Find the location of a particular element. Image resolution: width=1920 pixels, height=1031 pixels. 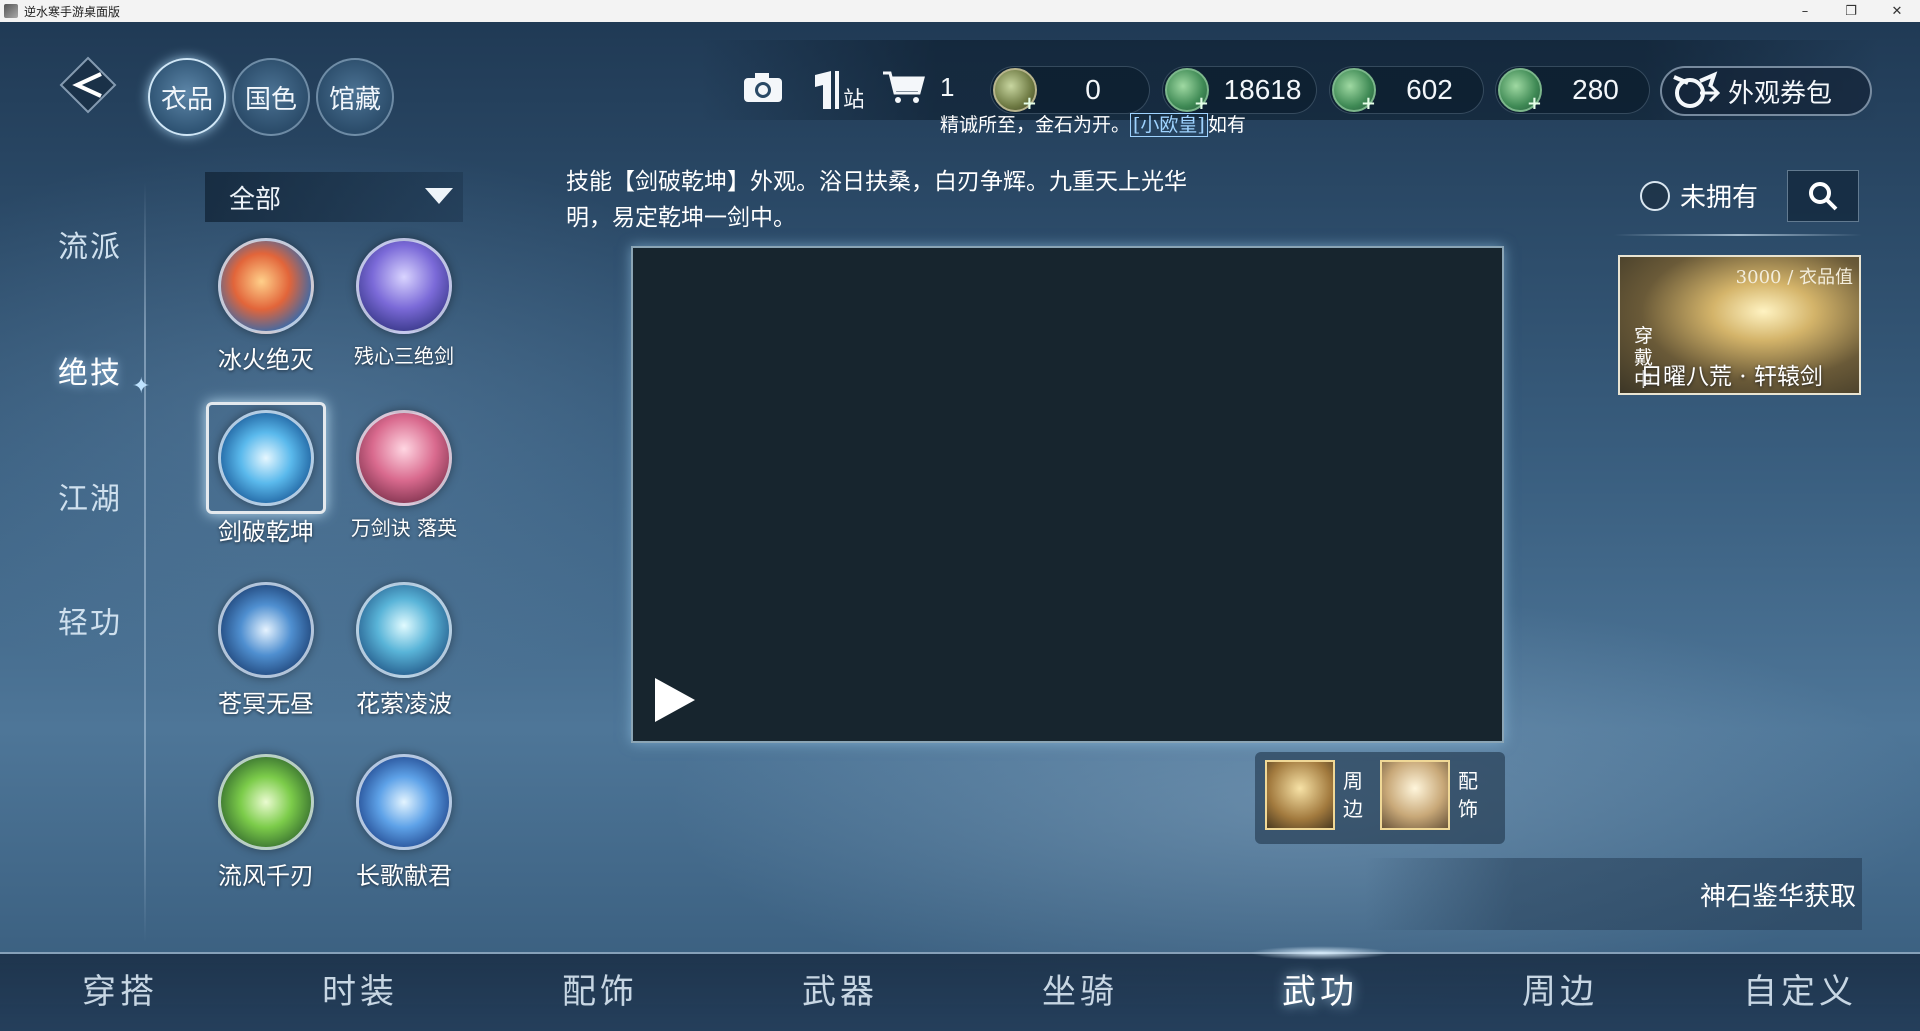

skill-name: 花萦凌波 is located at coordinates (404, 704).